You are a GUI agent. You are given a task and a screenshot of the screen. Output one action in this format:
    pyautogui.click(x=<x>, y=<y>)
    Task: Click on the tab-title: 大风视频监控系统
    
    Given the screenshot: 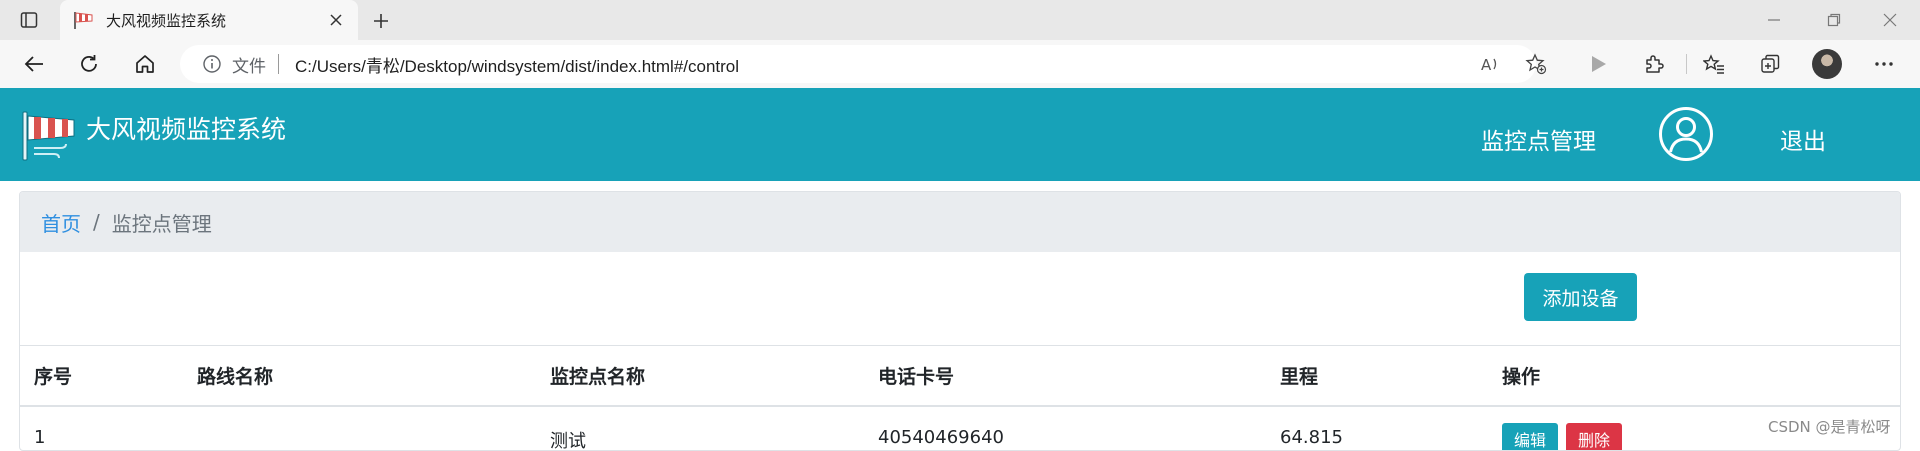 What is the action you would take?
    pyautogui.click(x=166, y=20)
    